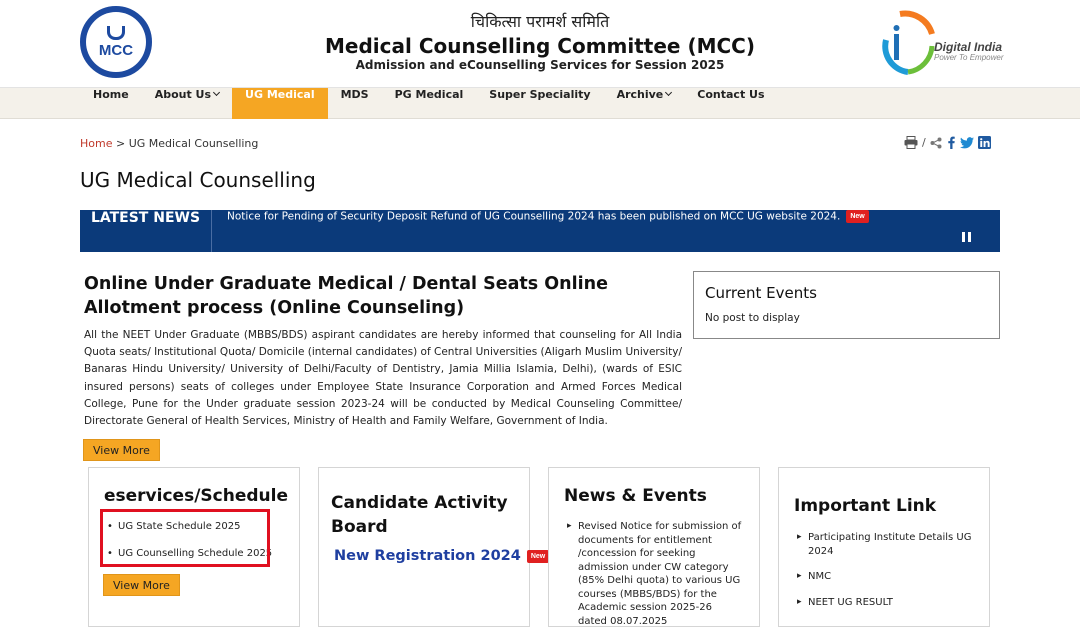 This screenshot has height=628, width=1080. What do you see at coordinates (936, 143) in the screenshot?
I see `share-icon` at bounding box center [936, 143].